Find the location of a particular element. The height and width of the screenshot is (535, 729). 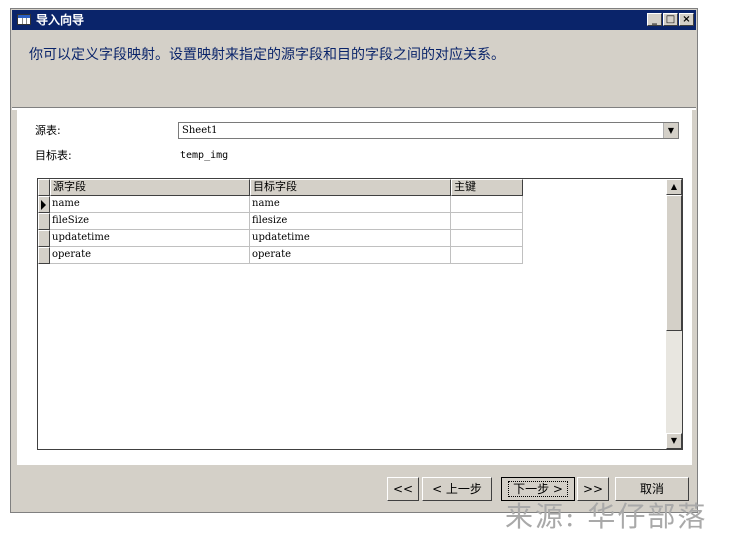

table-cell-source: fileSize is located at coordinates (150, 221).